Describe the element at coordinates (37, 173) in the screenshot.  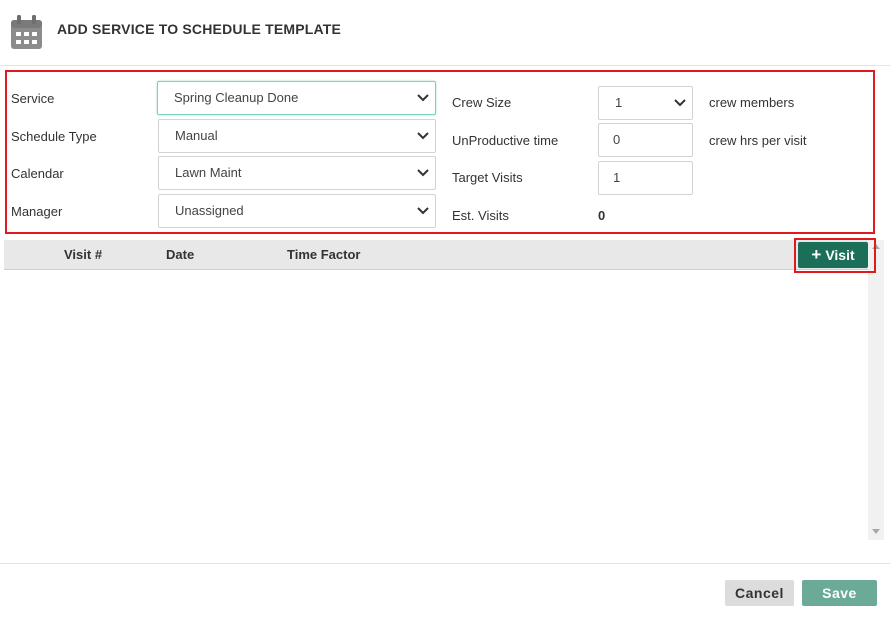
I see `calendar-label: Calendar` at that location.